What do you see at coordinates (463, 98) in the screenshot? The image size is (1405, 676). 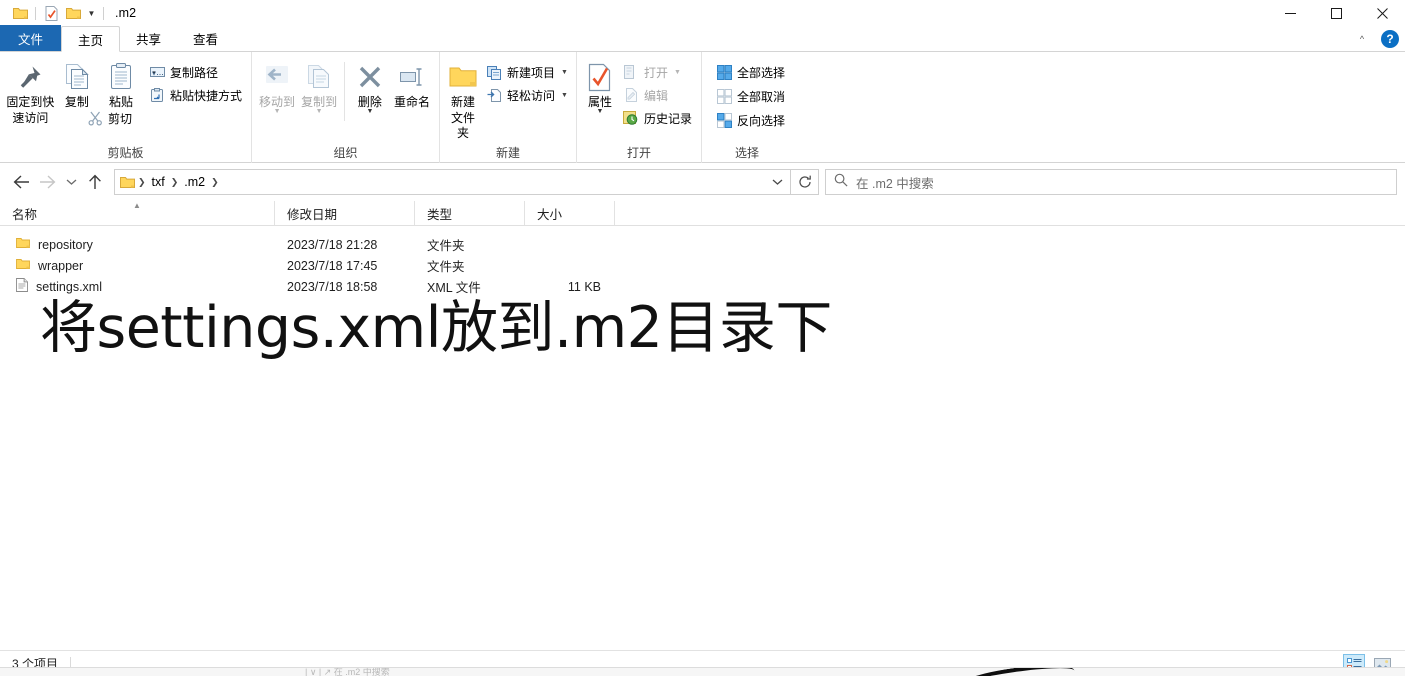 I see `new-folder-button: 新建 文件夹` at bounding box center [463, 98].